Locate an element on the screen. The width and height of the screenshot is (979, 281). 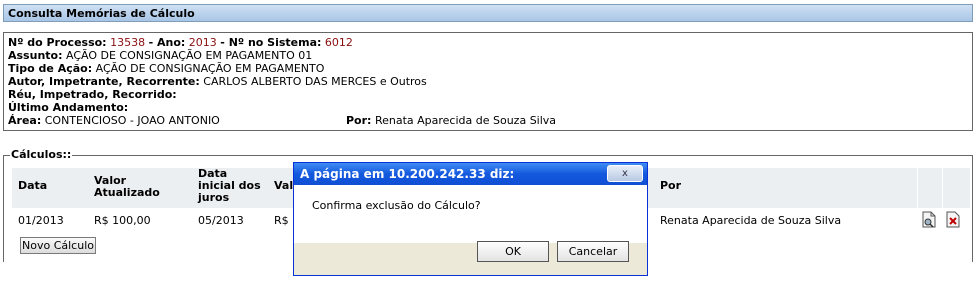
last-progress-label: Último Andamento: is located at coordinates (68, 107).